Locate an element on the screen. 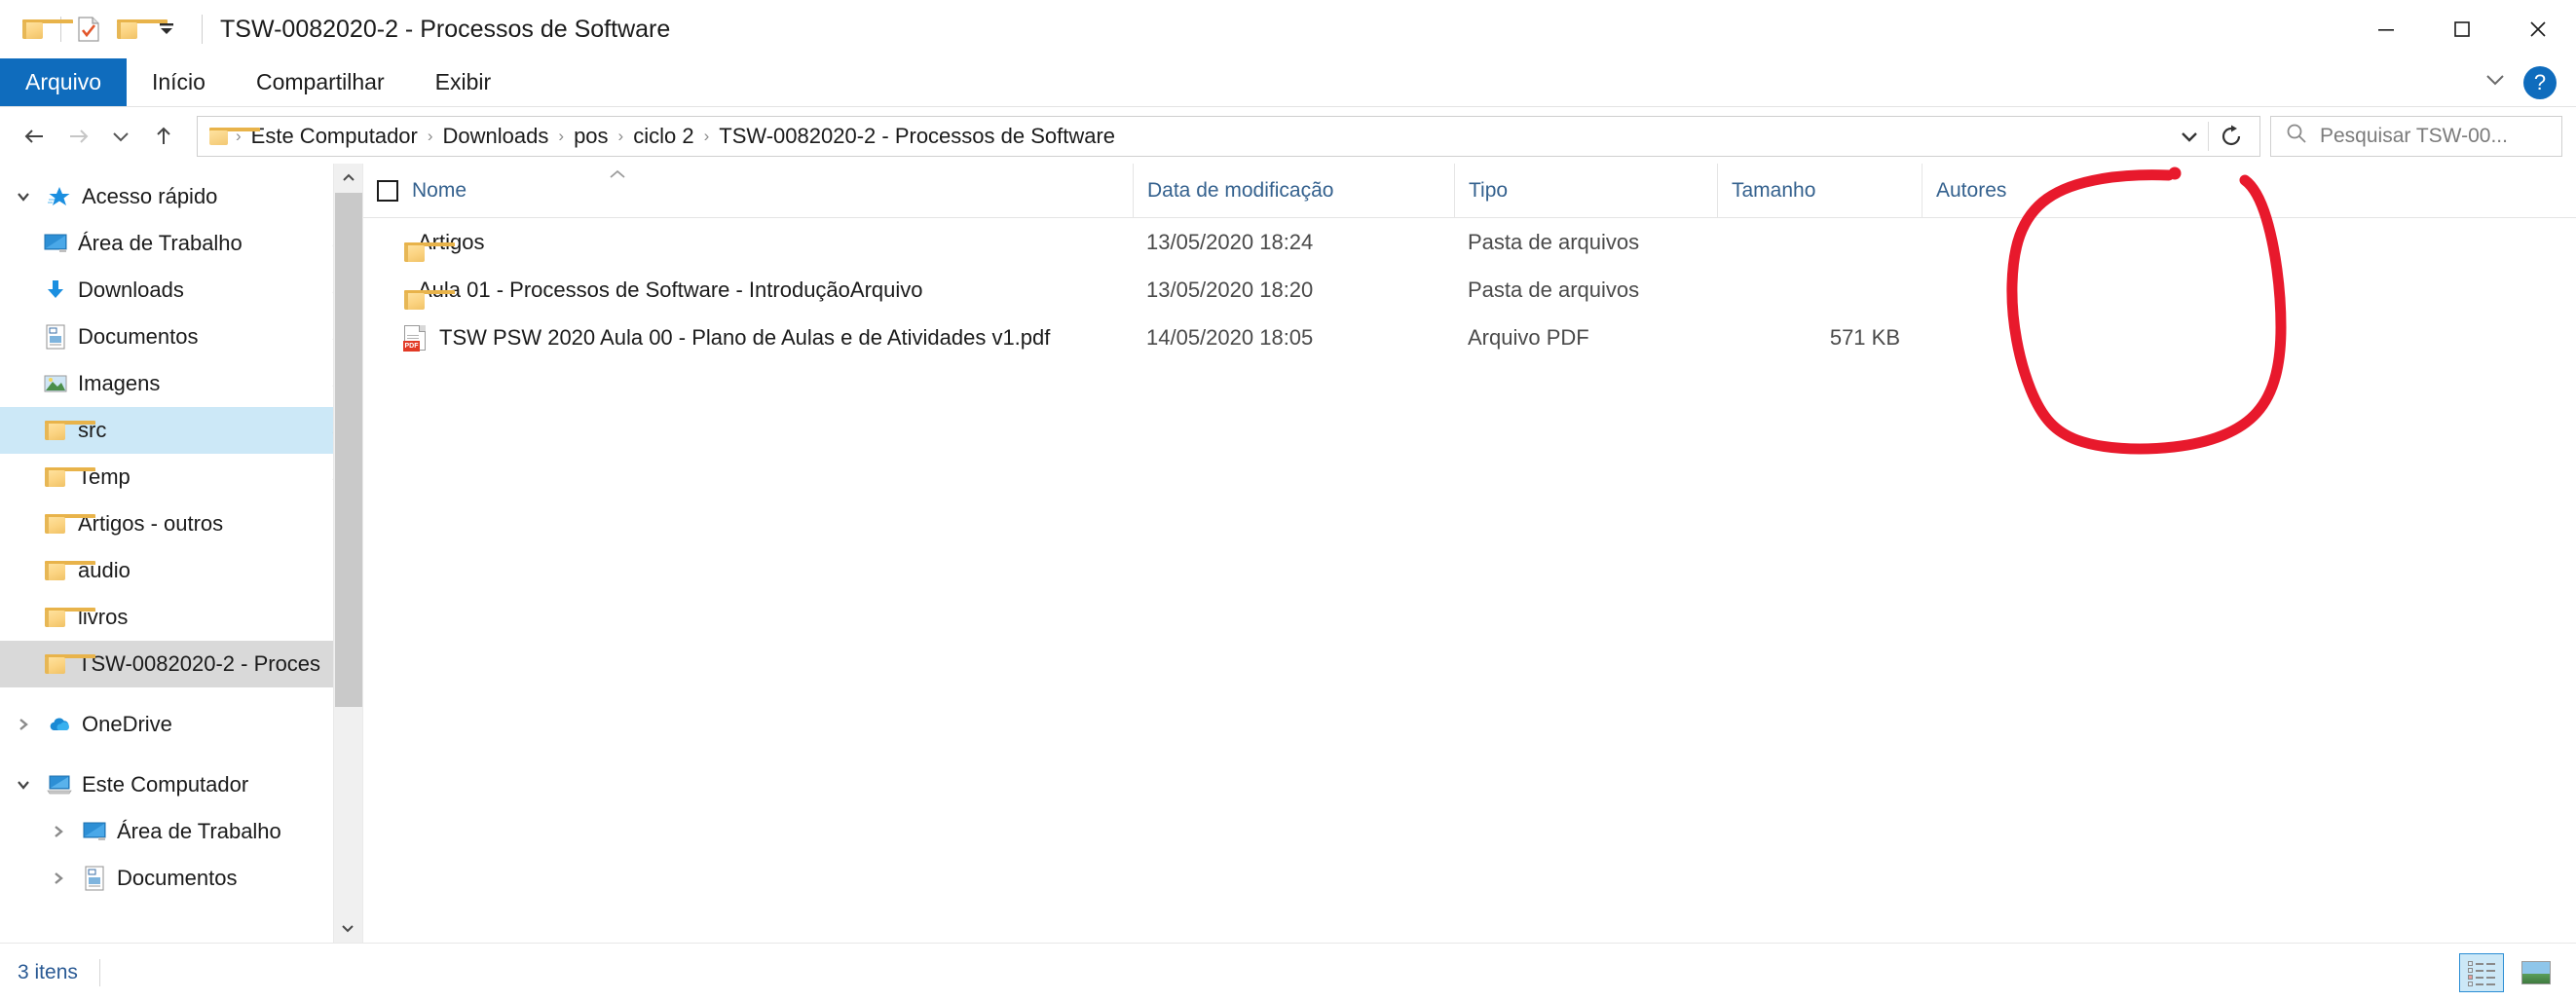 The width and height of the screenshot is (2576, 1001). breadcrumb-item-este-computador: Este Computador is located at coordinates (334, 136).